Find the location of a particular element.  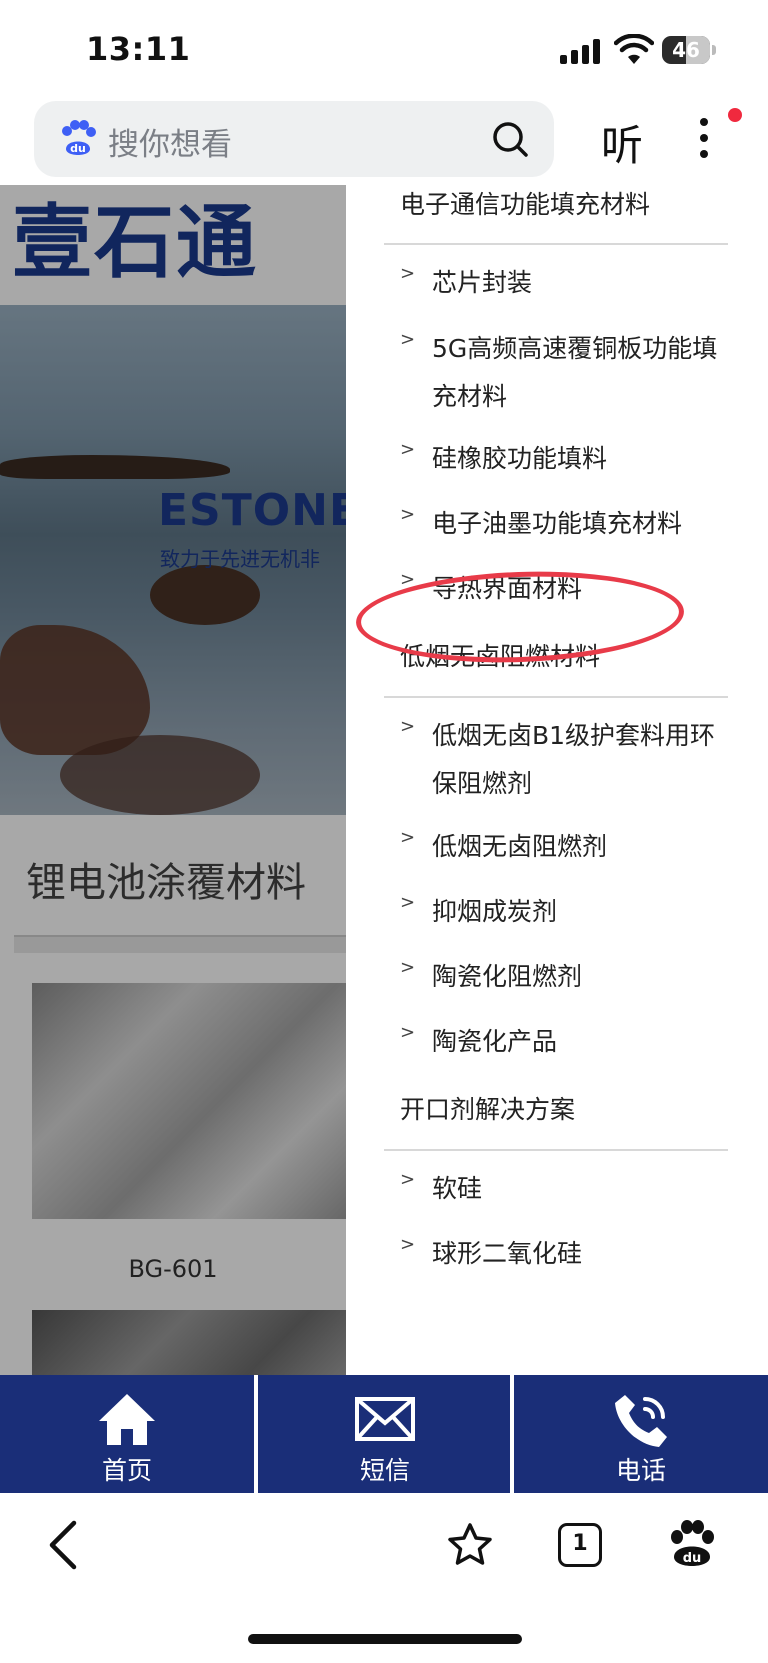

home-label: 首页 is located at coordinates (126, 1470).